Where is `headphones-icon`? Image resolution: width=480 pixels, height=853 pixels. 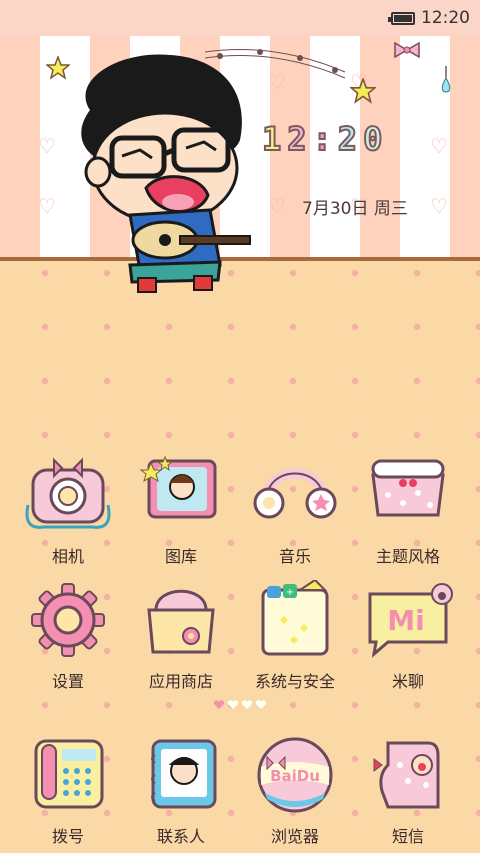
headphones-icon is located at coordinates (295, 493).